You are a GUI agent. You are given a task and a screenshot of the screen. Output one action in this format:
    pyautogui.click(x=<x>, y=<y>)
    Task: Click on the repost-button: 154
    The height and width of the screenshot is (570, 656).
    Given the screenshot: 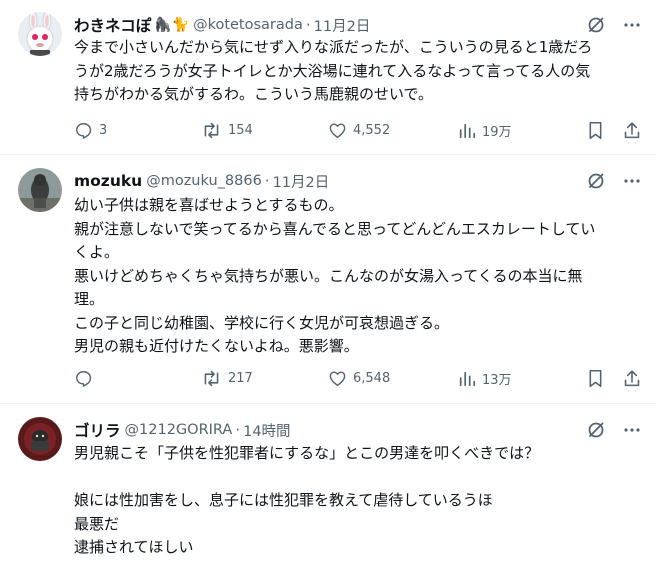 What is the action you would take?
    pyautogui.click(x=227, y=130)
    